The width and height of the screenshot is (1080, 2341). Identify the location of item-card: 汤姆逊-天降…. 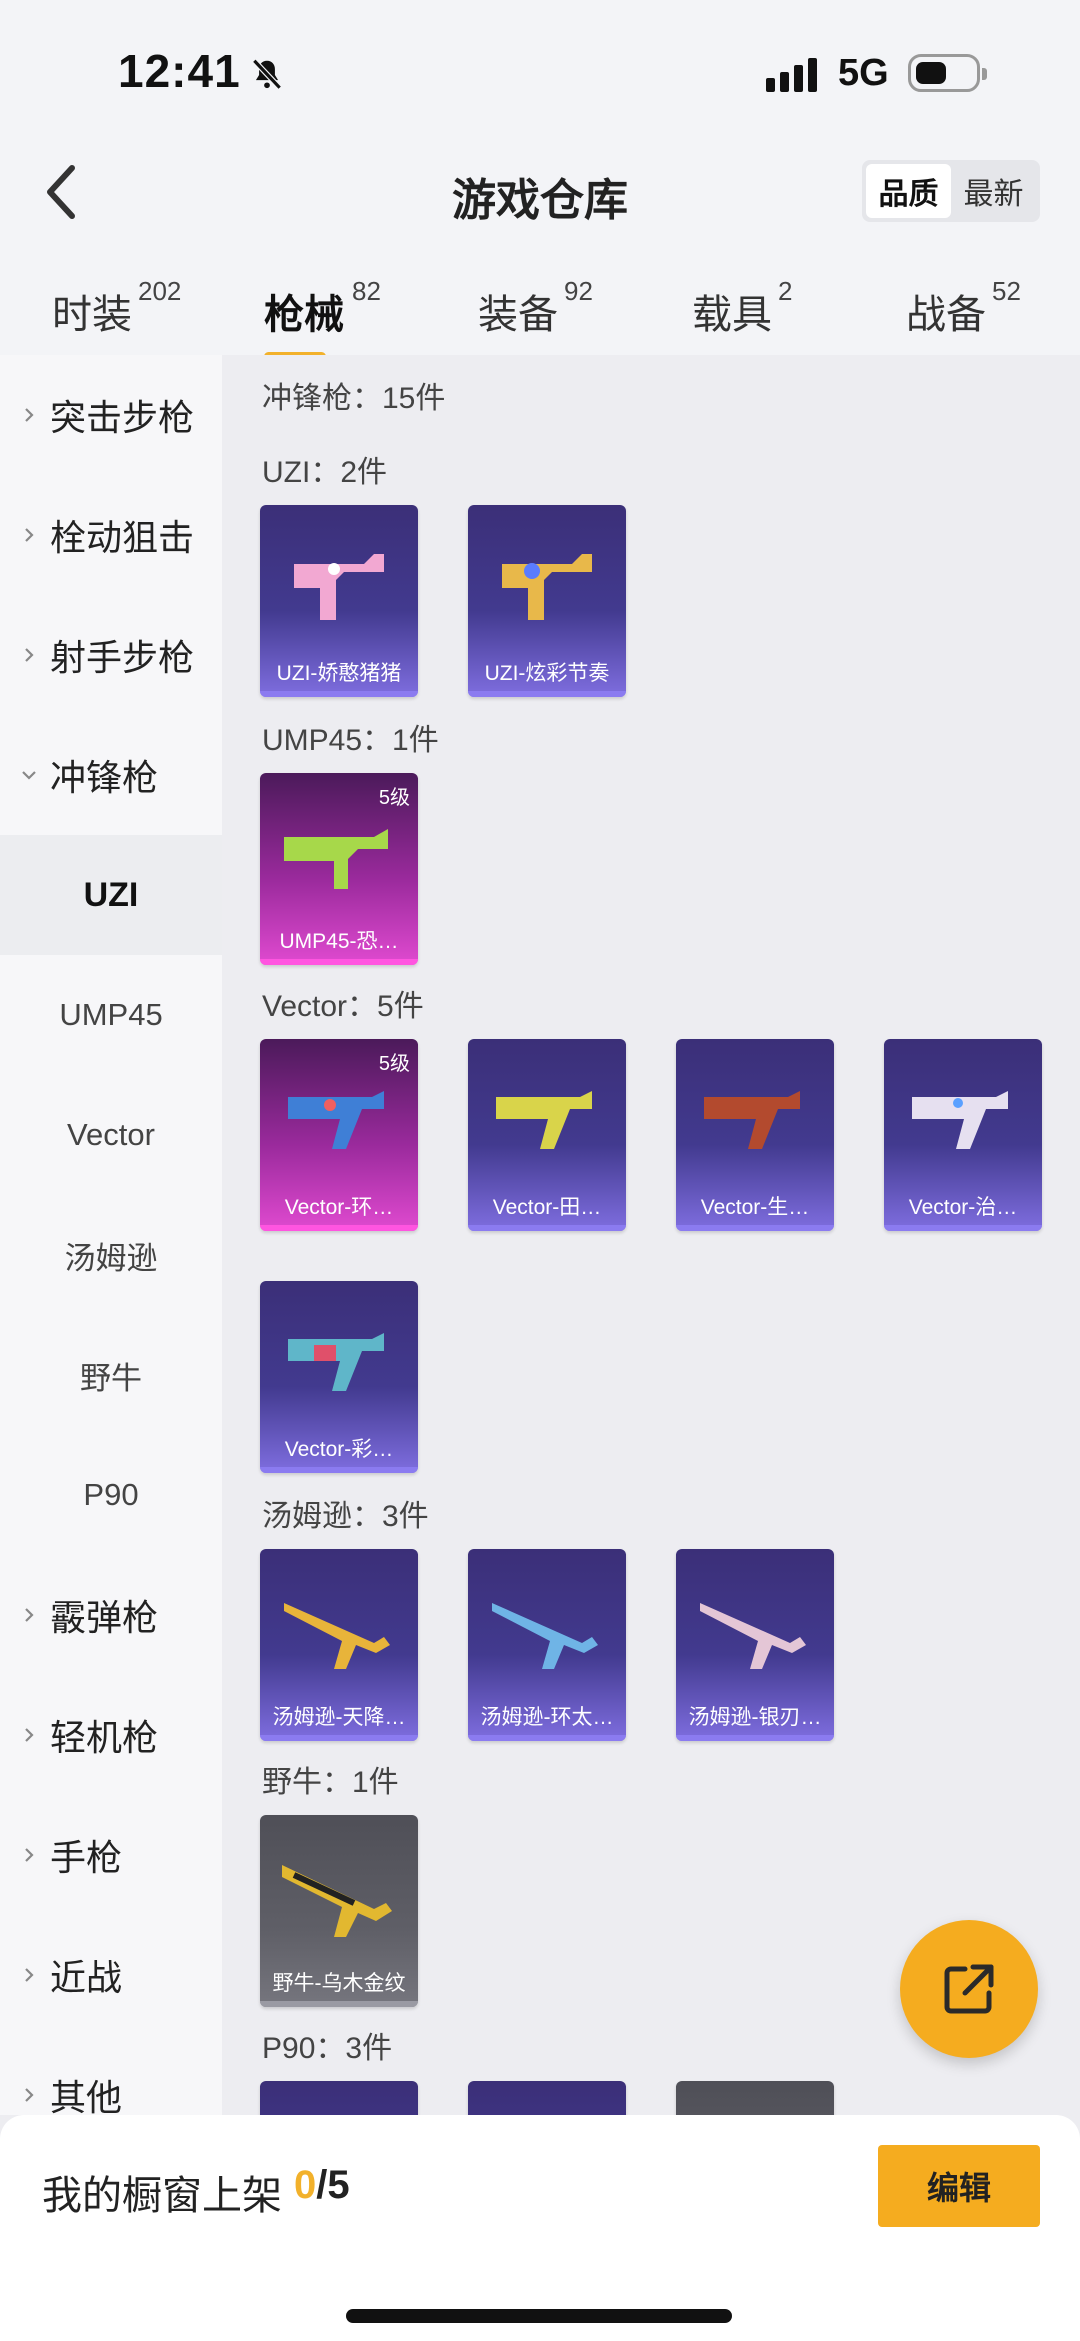
(339, 1645).